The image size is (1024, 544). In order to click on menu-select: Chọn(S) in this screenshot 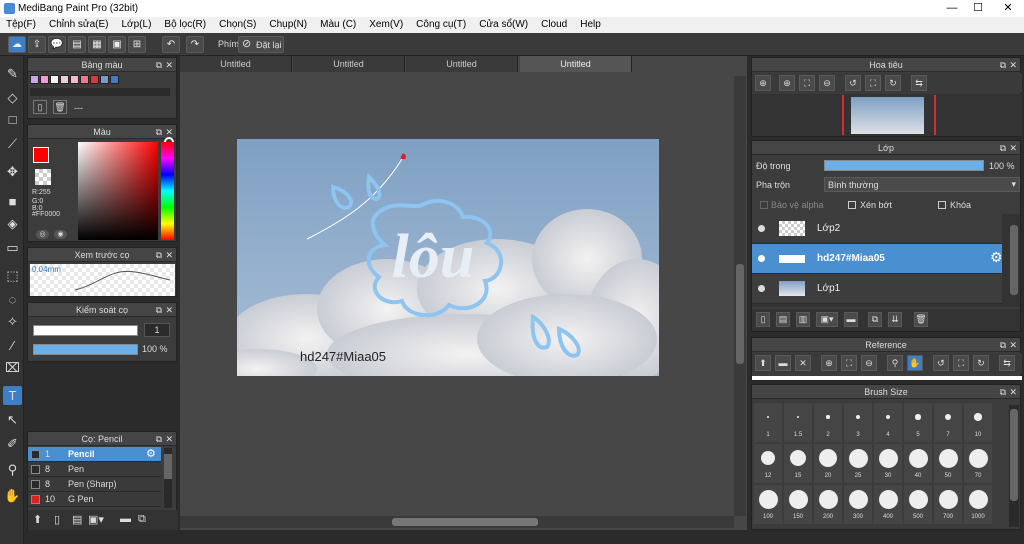, I will do `click(238, 25)`.